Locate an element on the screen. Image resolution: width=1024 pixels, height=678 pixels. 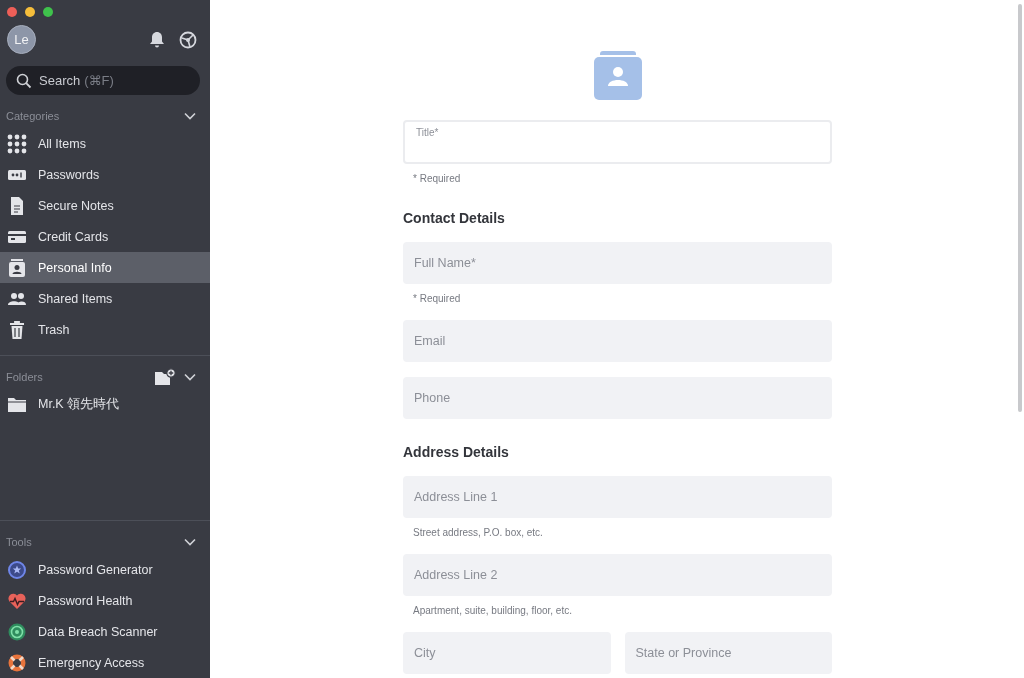
field-hint: Street address, P.O. box, etc. is located at coordinates (478, 533).